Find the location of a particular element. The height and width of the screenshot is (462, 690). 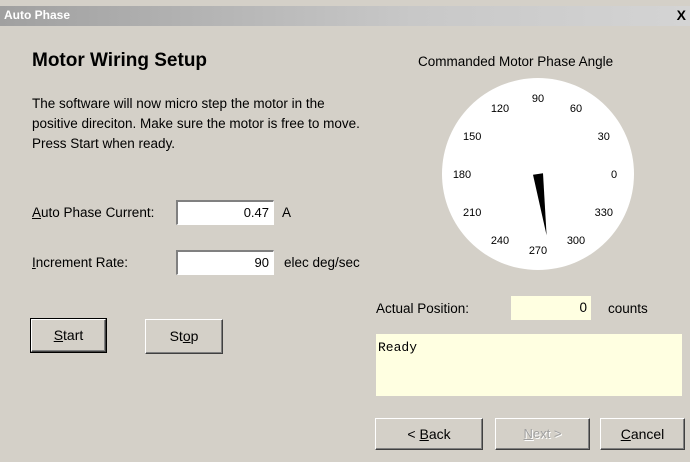

dial-tick-label: 240 is located at coordinates (500, 241).